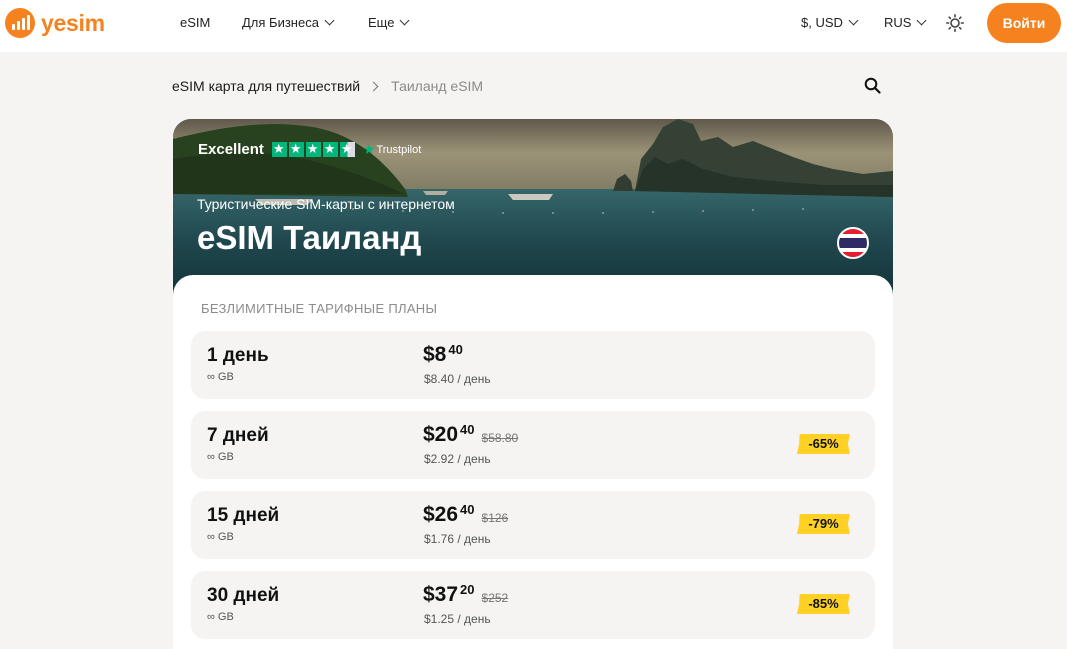 This screenshot has height=649, width=1067. Describe the element at coordinates (381, 22) in the screenshot. I see `nav-more-label: Еще` at that location.